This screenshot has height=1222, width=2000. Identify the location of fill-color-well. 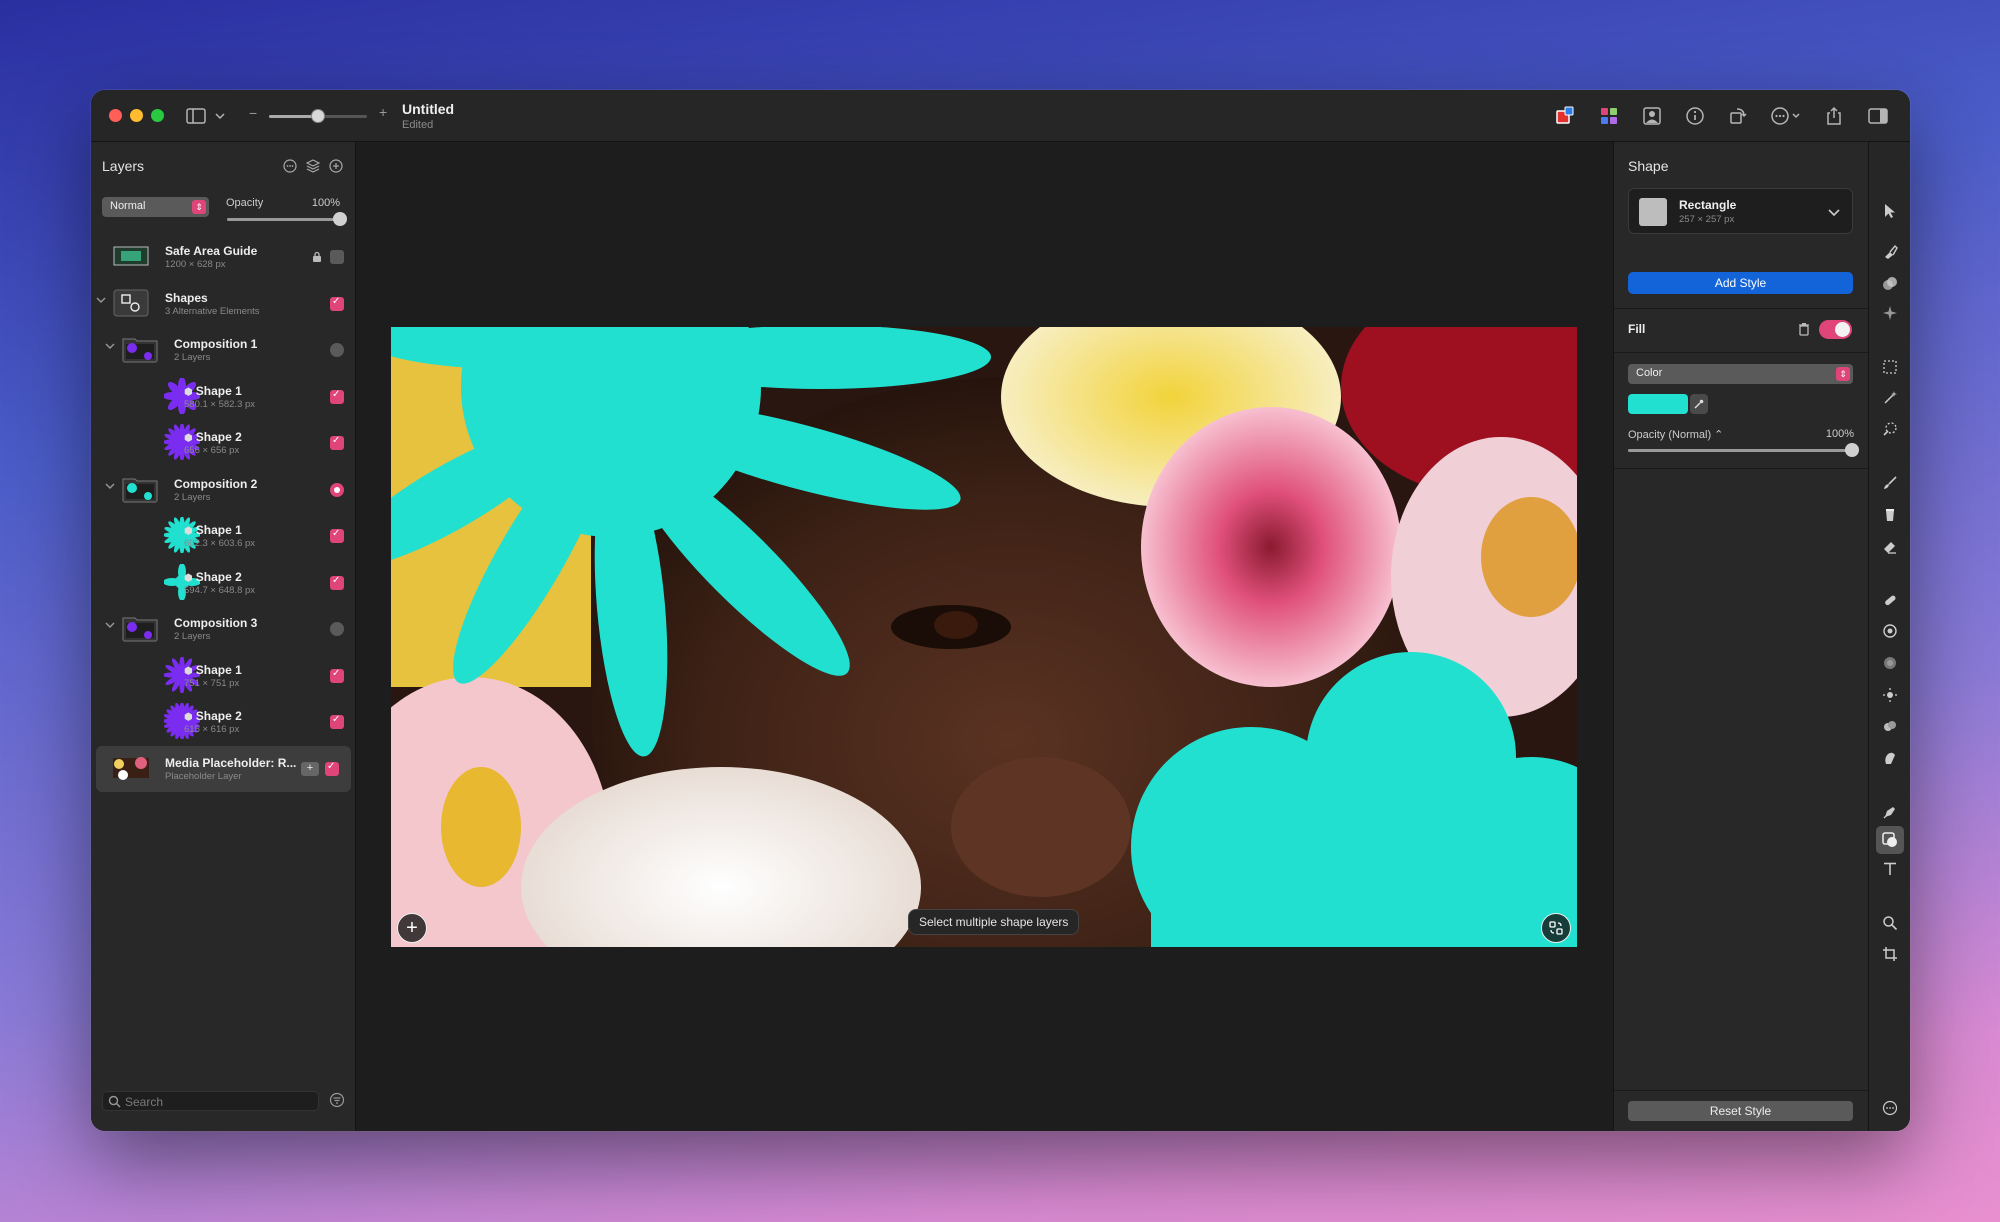
(1658, 404).